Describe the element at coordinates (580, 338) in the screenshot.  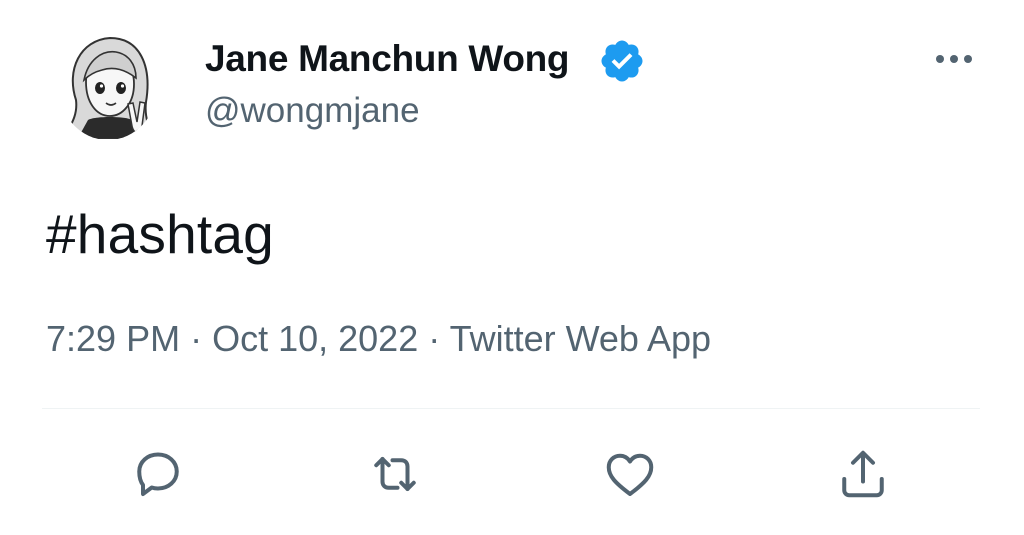
I see `tweet-source: Twitter Web App` at that location.